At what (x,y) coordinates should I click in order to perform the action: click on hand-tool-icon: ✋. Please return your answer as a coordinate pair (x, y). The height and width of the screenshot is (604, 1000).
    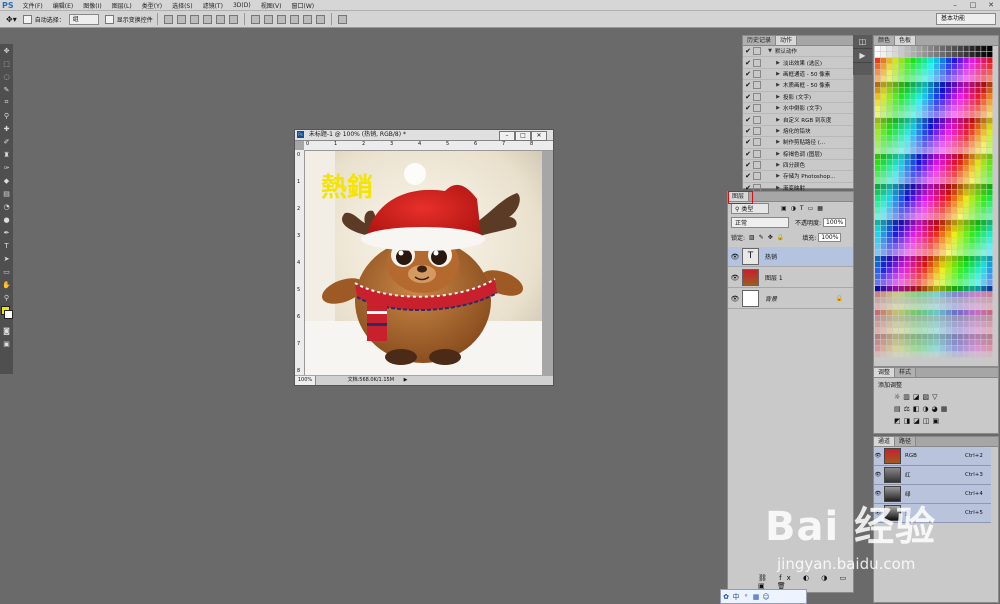
    Looking at the image, I should click on (6, 284).